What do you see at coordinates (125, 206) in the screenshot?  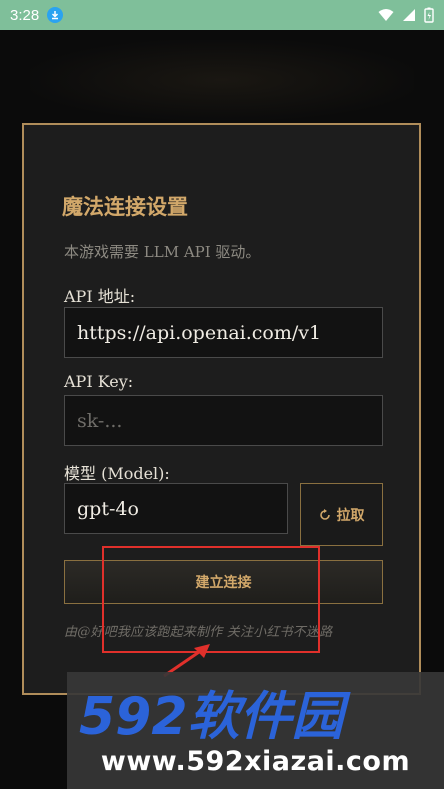 I see `dialog-title: 魔法连接设置` at bounding box center [125, 206].